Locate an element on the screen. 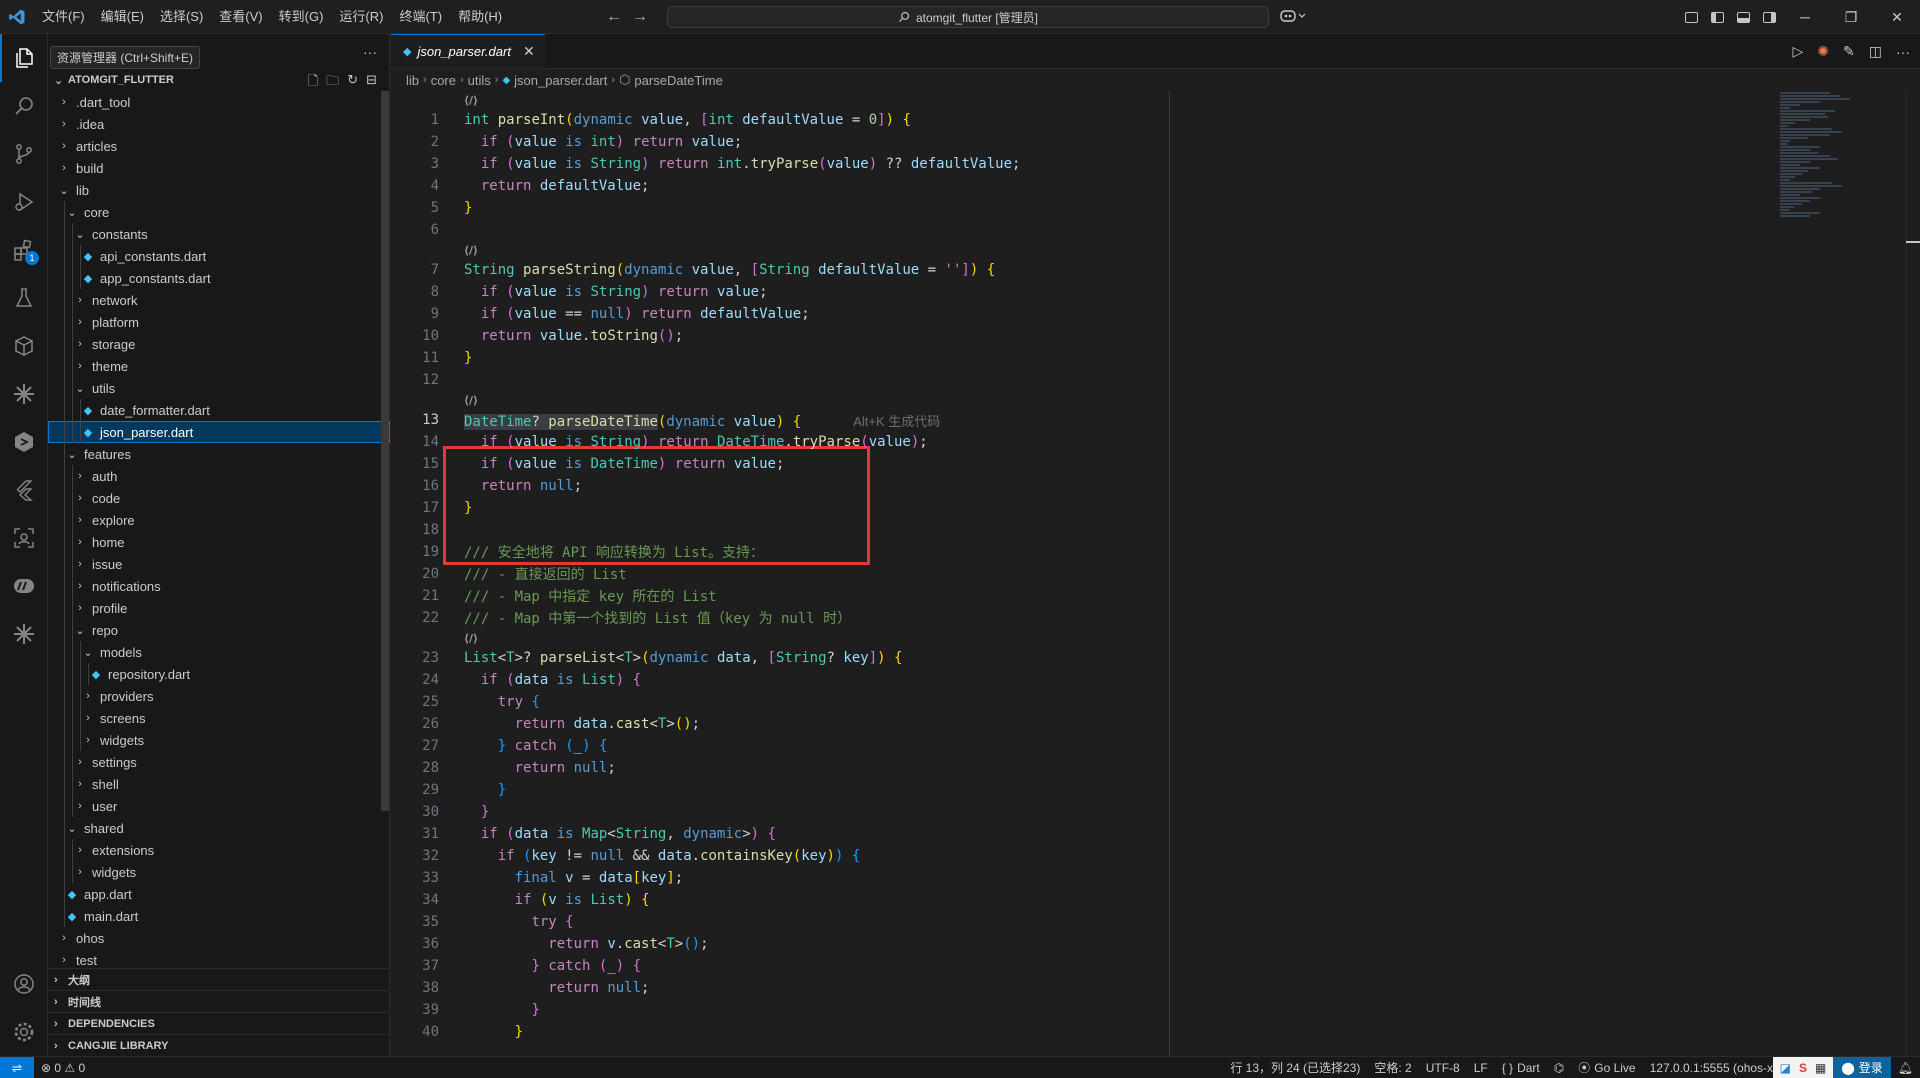 The image size is (1920, 1078). minimize-button: ─ is located at coordinates (1805, 17).